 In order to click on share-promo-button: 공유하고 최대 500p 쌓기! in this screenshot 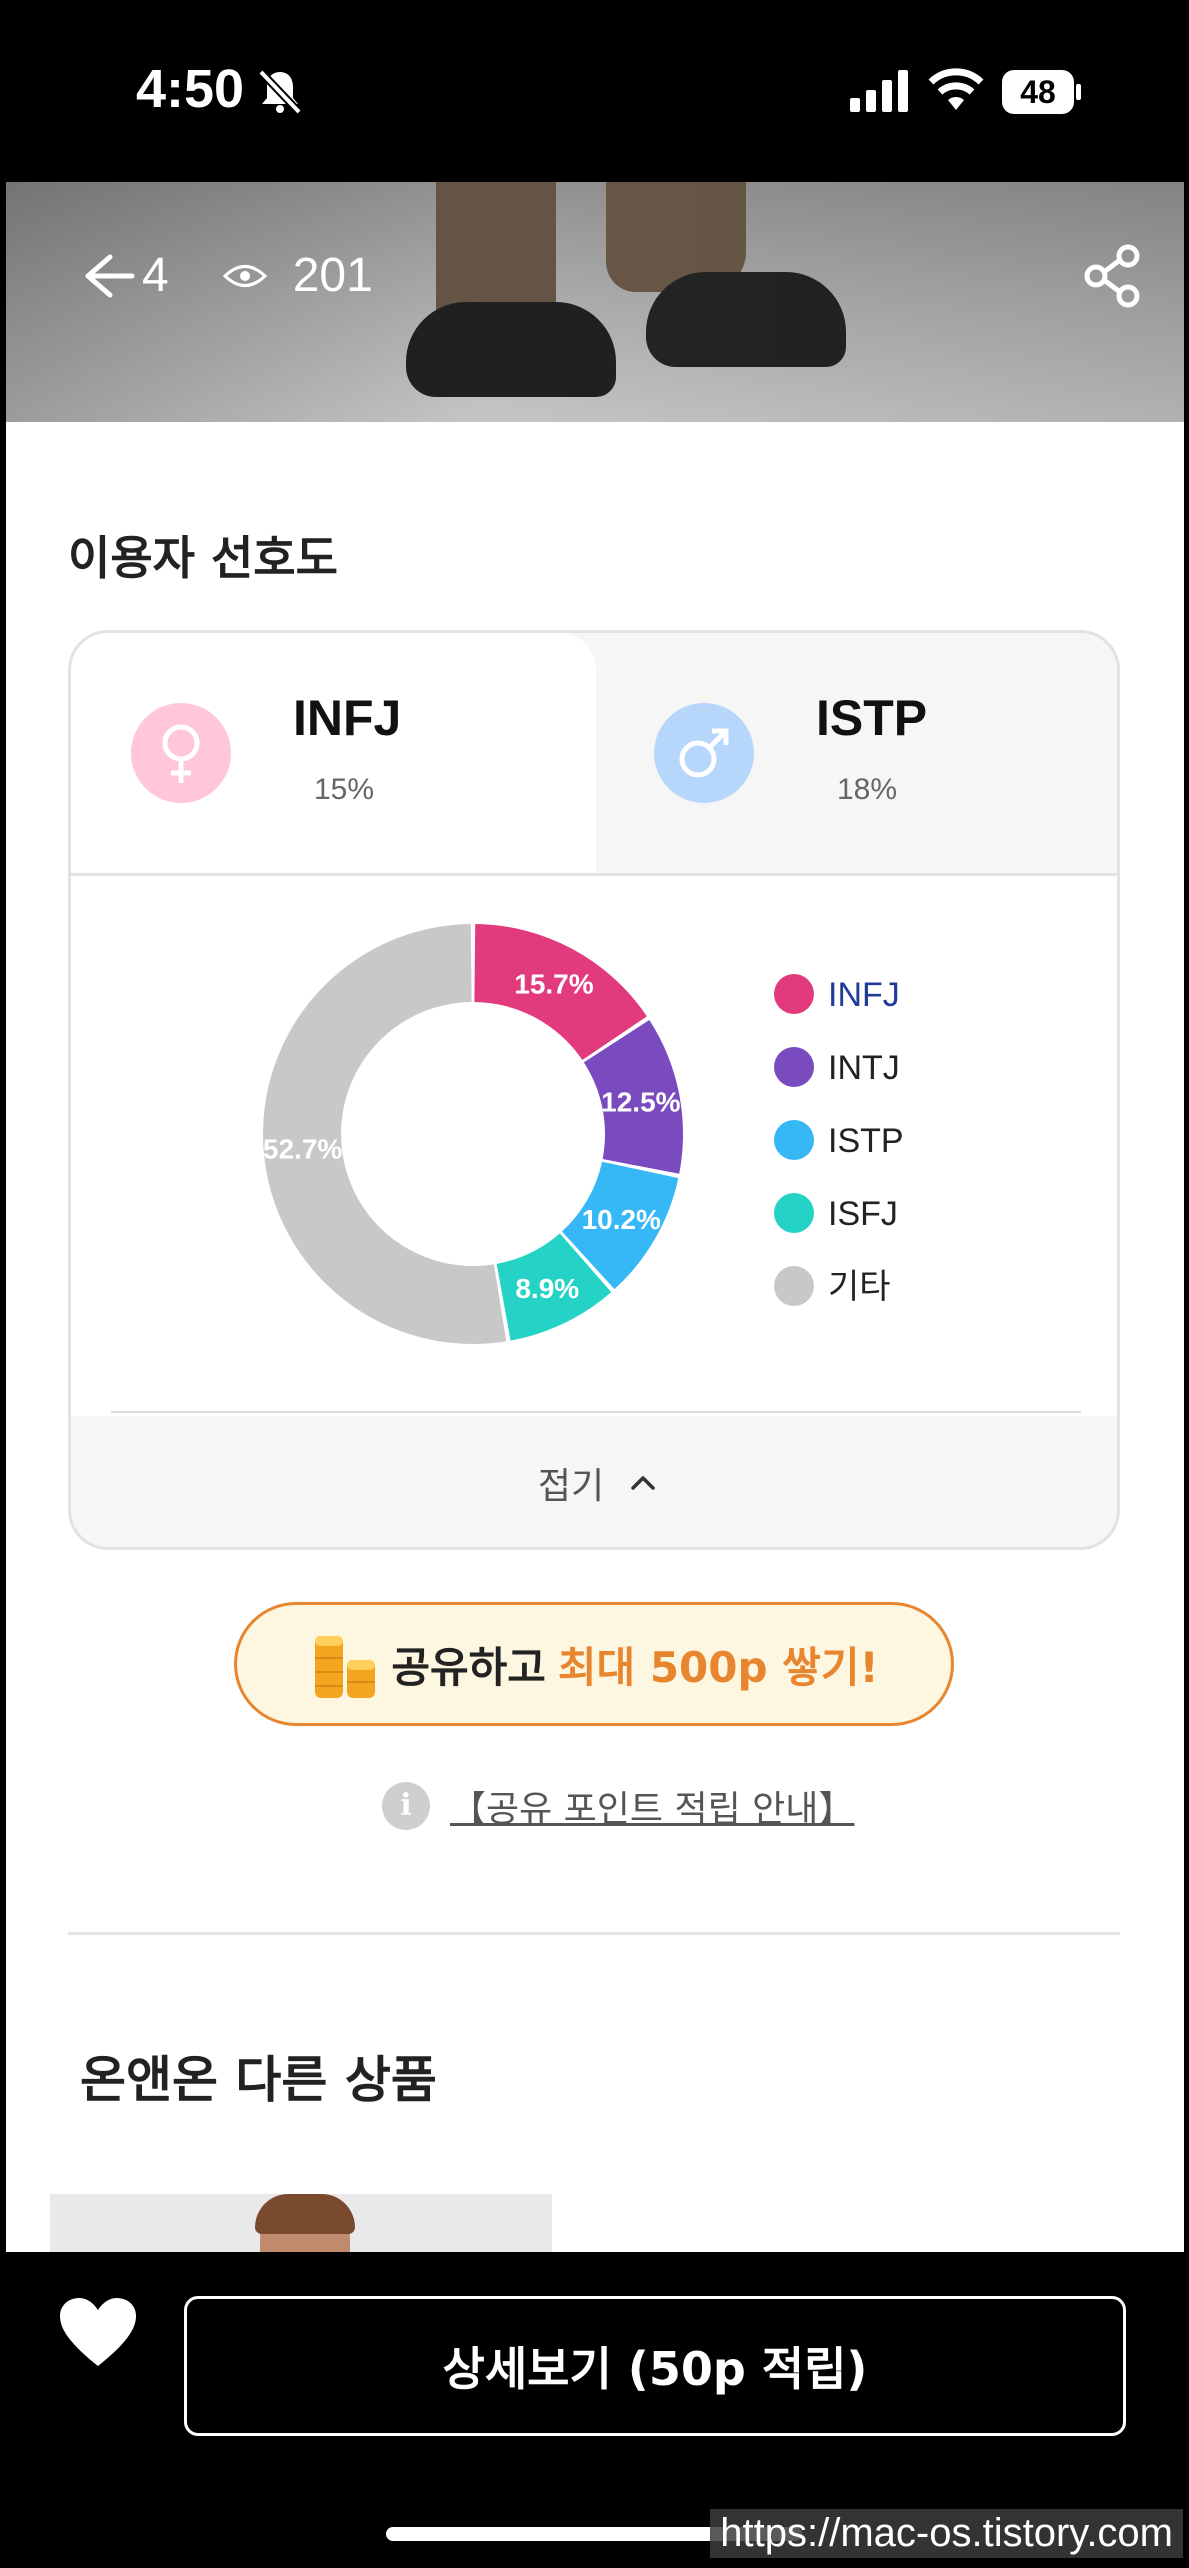, I will do `click(594, 1664)`.